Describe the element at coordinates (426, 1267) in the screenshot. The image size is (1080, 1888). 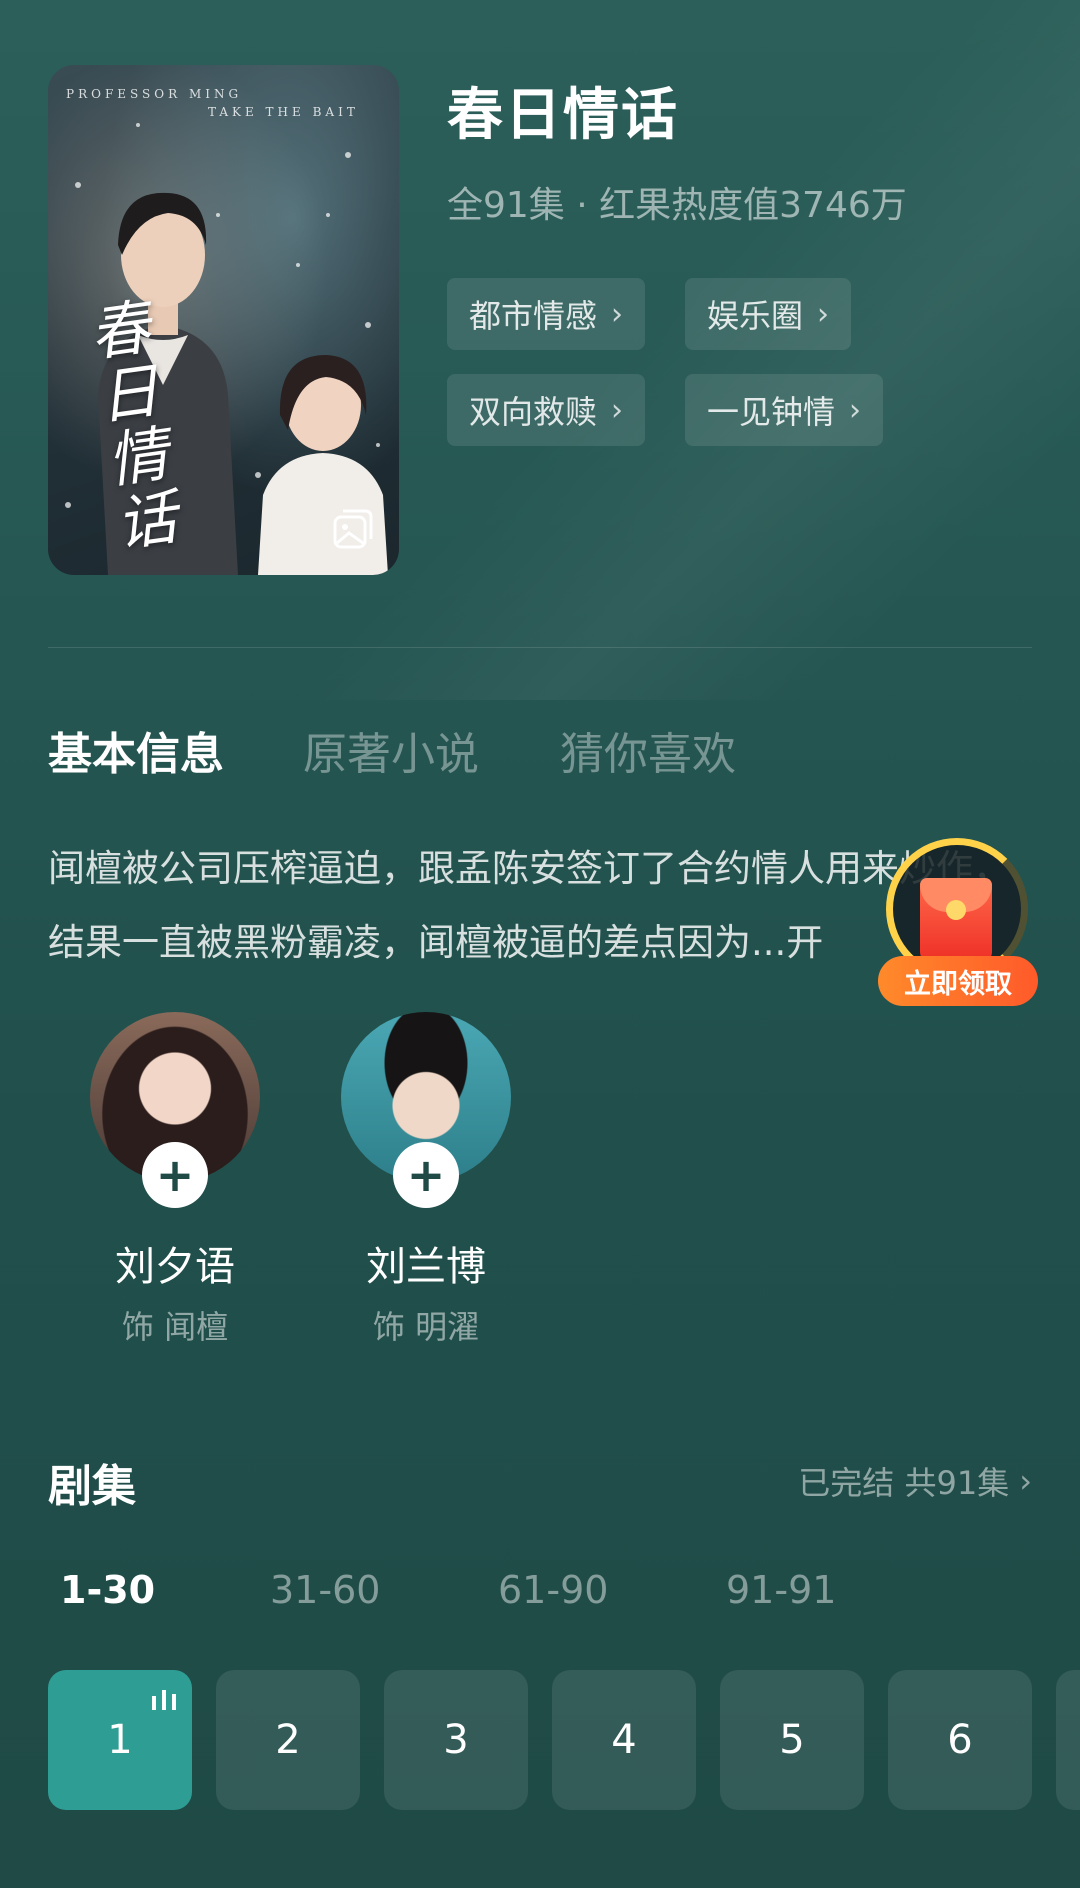
I see `cast-name: 刘兰博` at that location.